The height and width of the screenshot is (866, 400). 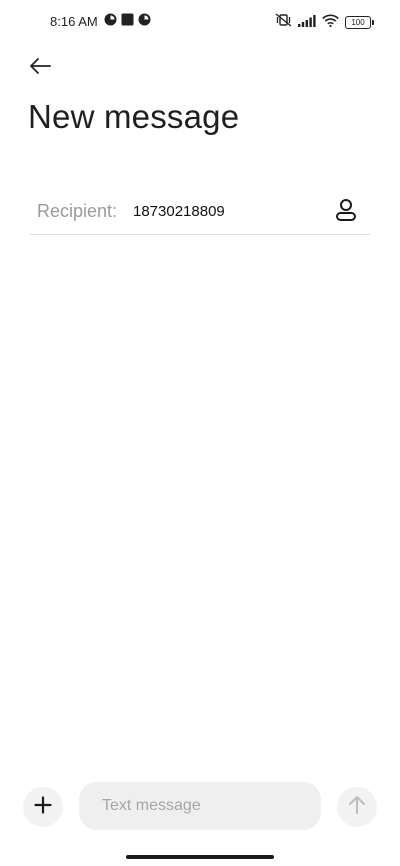 I want to click on arrow-left-icon, so click(x=40, y=68).